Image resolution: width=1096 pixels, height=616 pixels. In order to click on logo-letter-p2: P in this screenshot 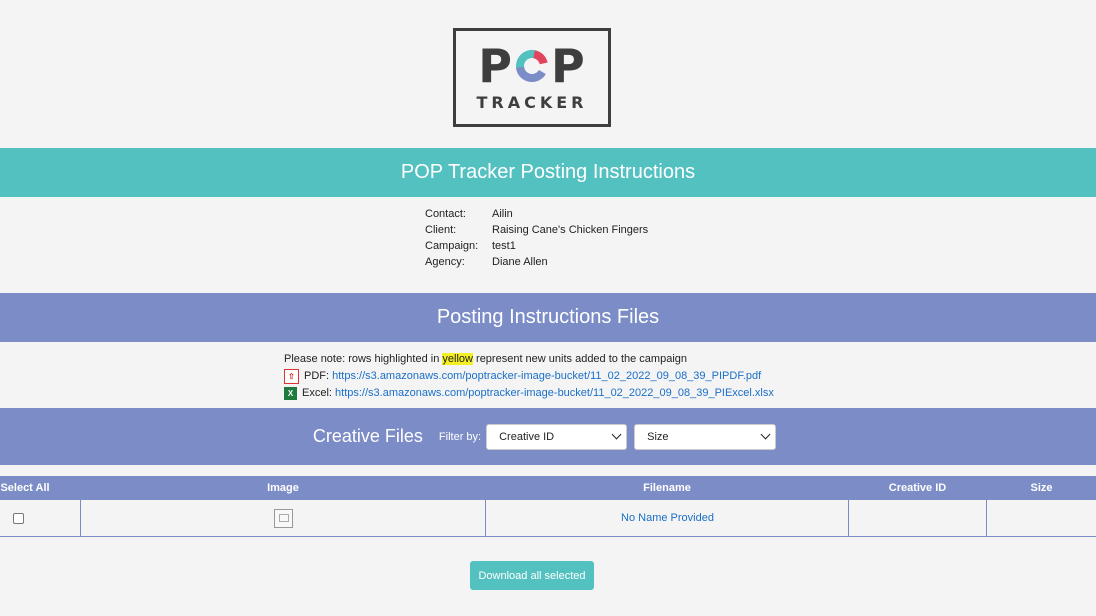, I will do `click(568, 66)`.